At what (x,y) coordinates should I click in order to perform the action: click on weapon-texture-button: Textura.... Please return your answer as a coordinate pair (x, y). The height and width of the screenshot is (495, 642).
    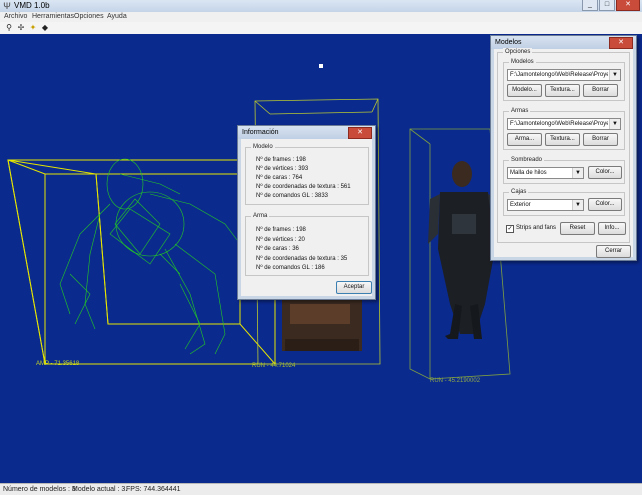
    Looking at the image, I should click on (562, 139).